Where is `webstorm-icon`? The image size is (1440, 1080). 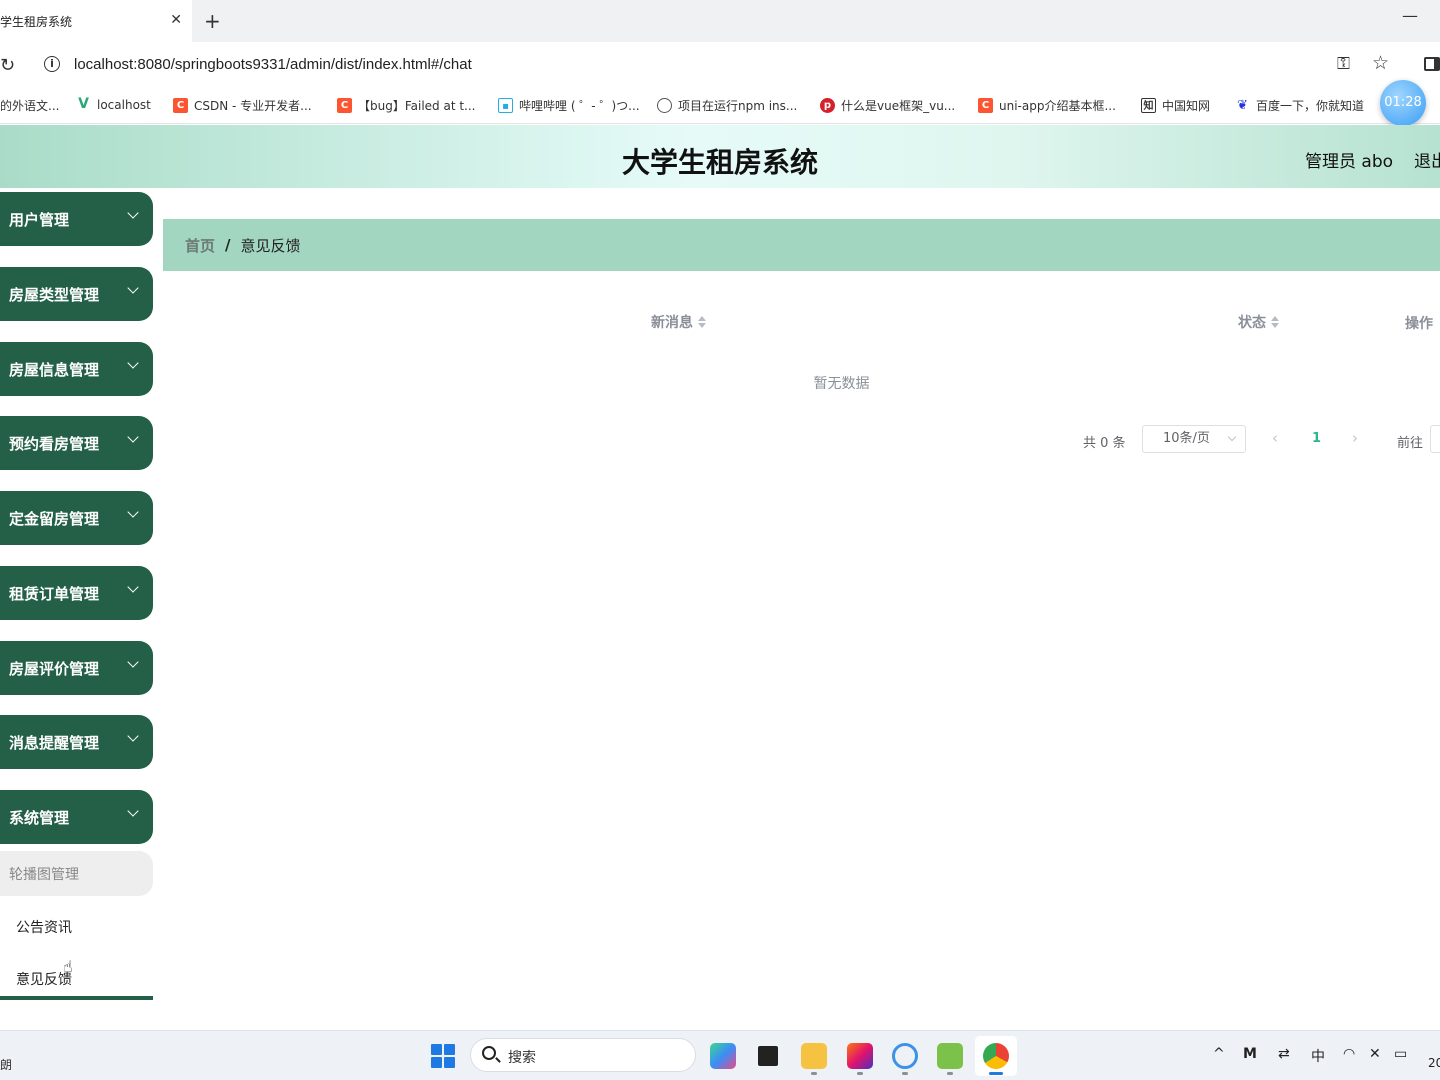
webstorm-icon is located at coordinates (905, 1056).